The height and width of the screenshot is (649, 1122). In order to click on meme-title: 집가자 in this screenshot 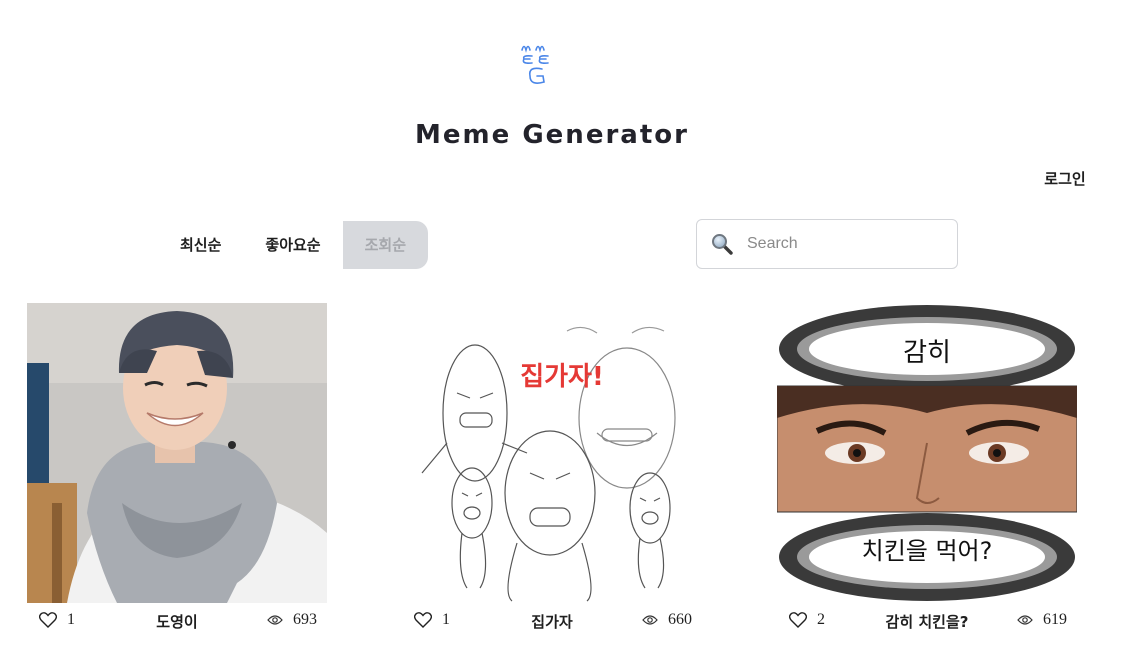, I will do `click(551, 622)`.